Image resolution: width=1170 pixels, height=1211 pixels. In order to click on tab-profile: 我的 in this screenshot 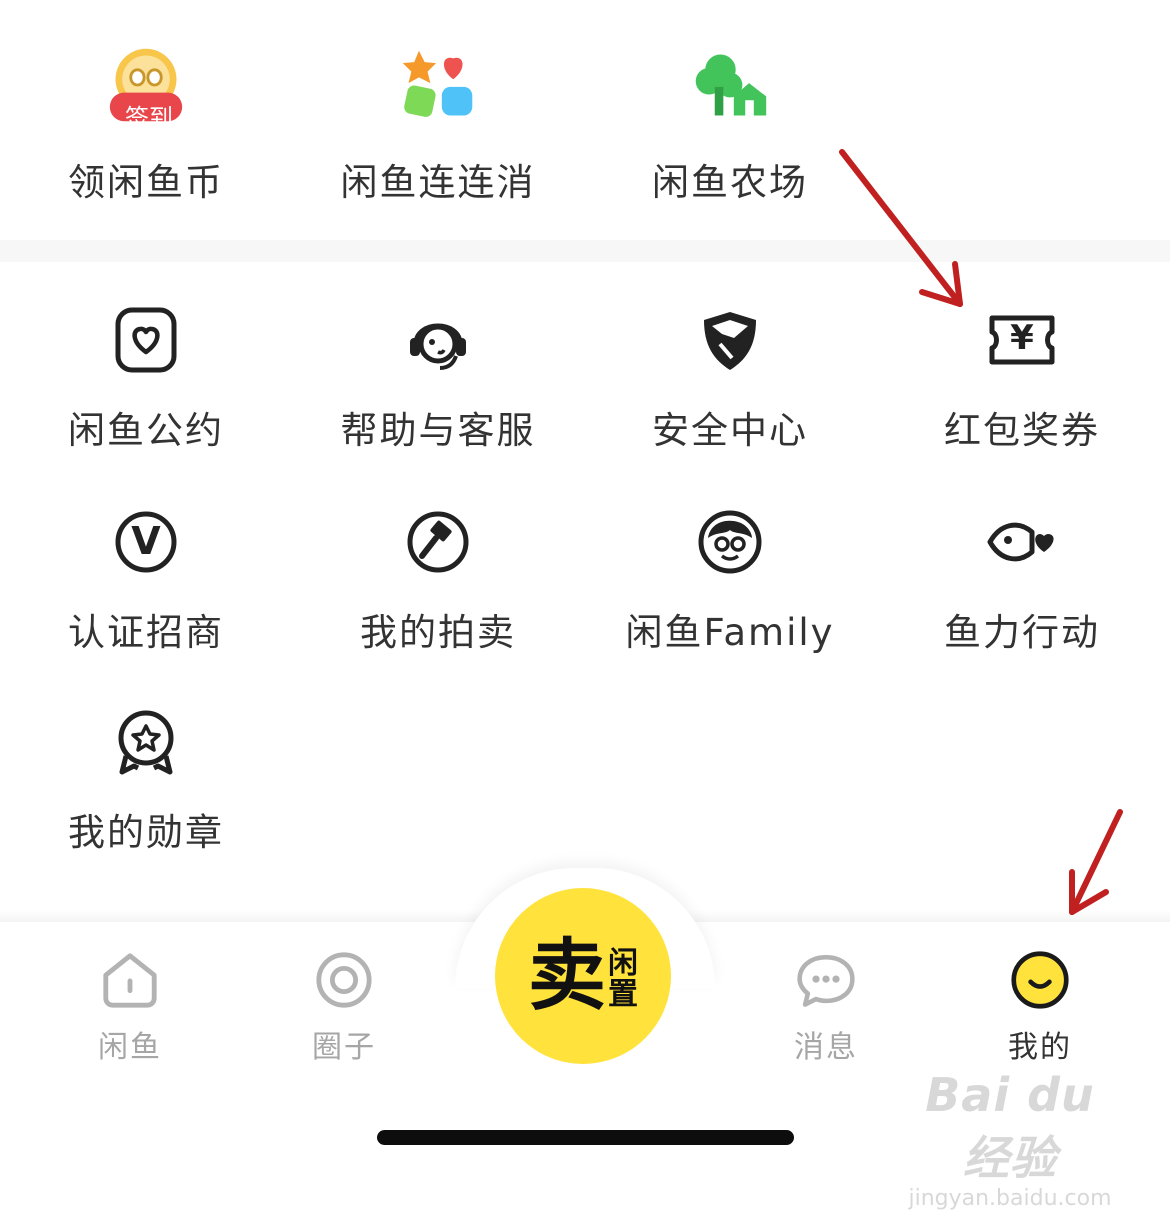, I will do `click(1040, 1010)`.